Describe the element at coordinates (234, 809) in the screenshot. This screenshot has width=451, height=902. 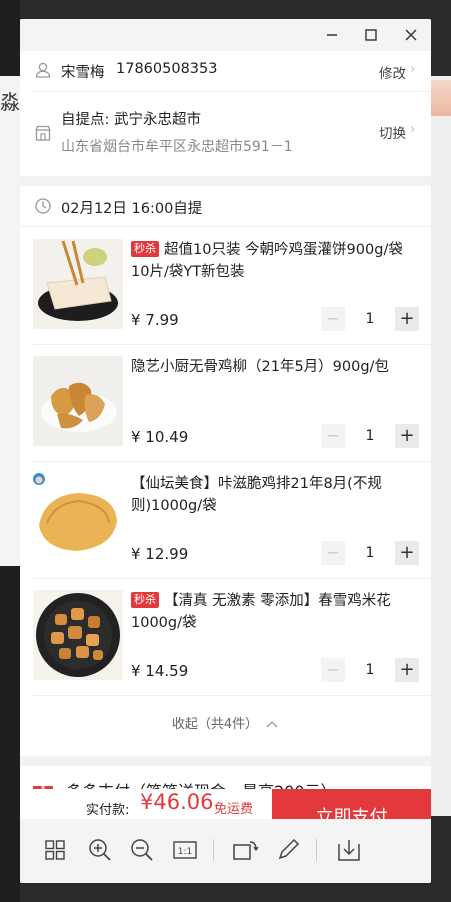
I see `shipping-note: 免运费` at that location.